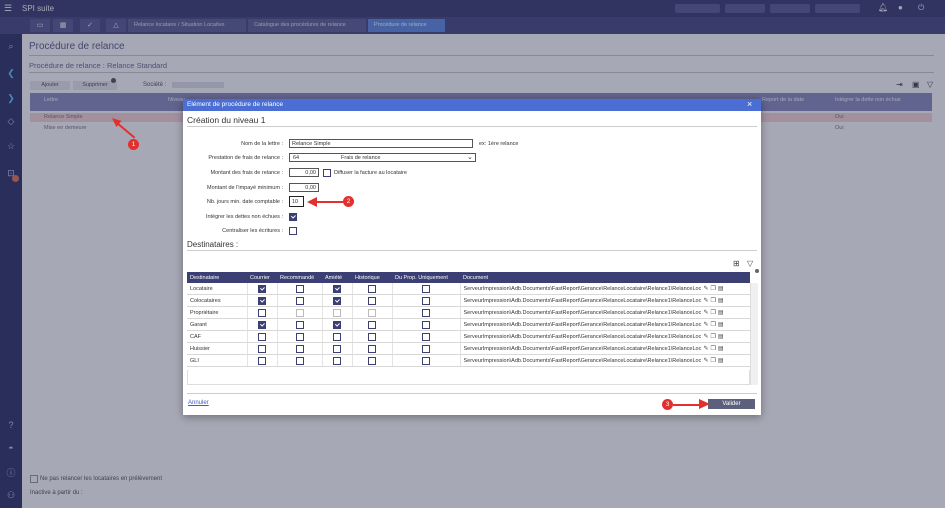  What do you see at coordinates (244, 217) in the screenshot?
I see `integrer-label: Intégrer les dettes non échues :` at bounding box center [244, 217].